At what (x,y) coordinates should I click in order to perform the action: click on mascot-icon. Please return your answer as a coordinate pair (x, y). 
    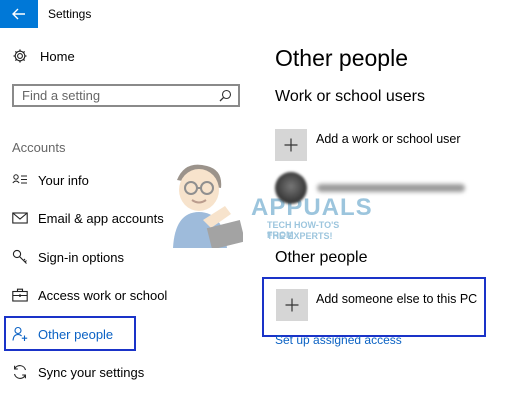
    Looking at the image, I should click on (208, 206).